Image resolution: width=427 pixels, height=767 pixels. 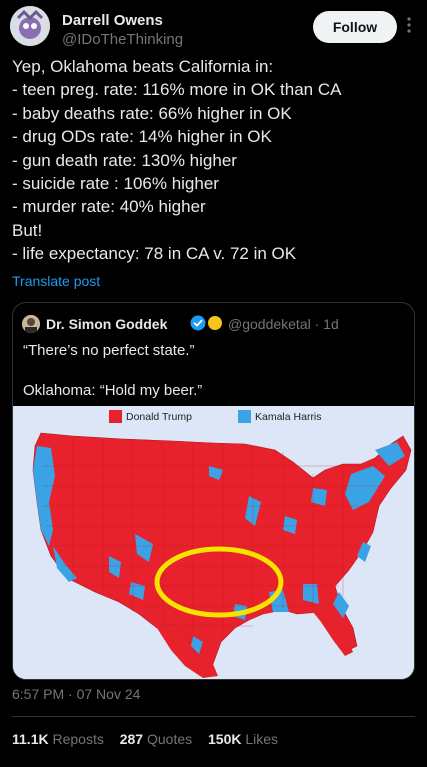 What do you see at coordinates (113, 390) in the screenshot?
I see `quote-line: Oklahoma: “Hold my beer.”` at bounding box center [113, 390].